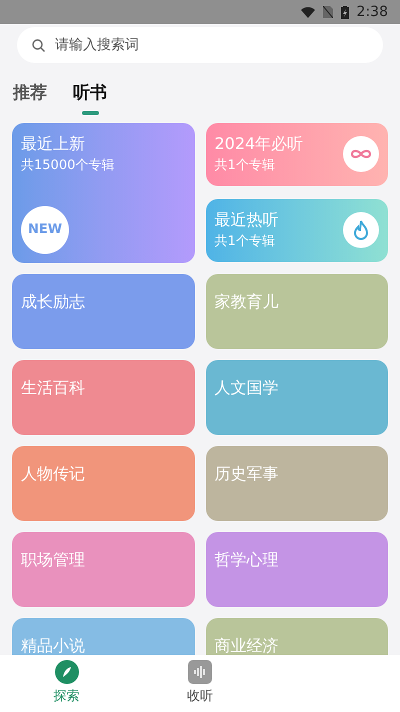  I want to click on category-card: 成长励志, so click(103, 311).